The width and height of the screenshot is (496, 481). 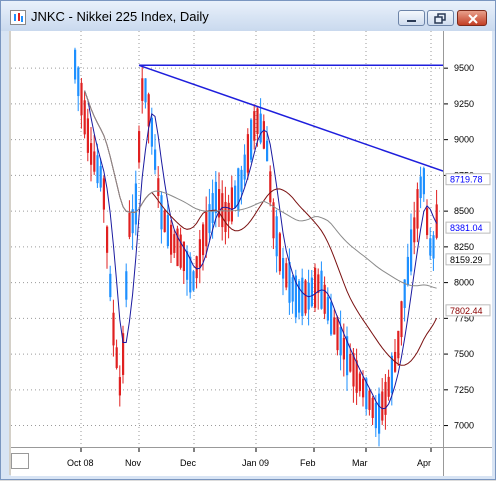 What do you see at coordinates (188, 463) in the screenshot?
I see `x-tick-label: Dec` at bounding box center [188, 463].